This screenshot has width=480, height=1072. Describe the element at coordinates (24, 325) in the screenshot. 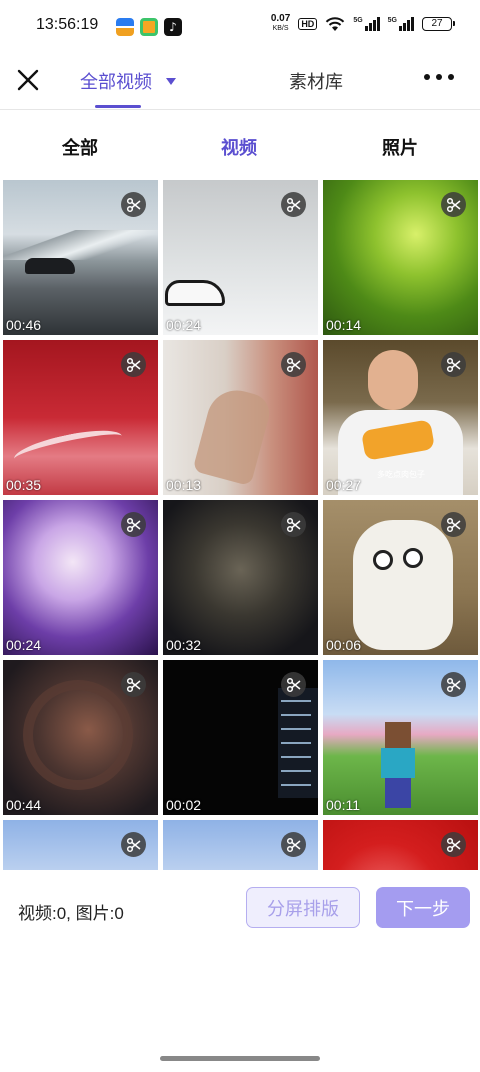

I see `video-duration: 00:46` at that location.